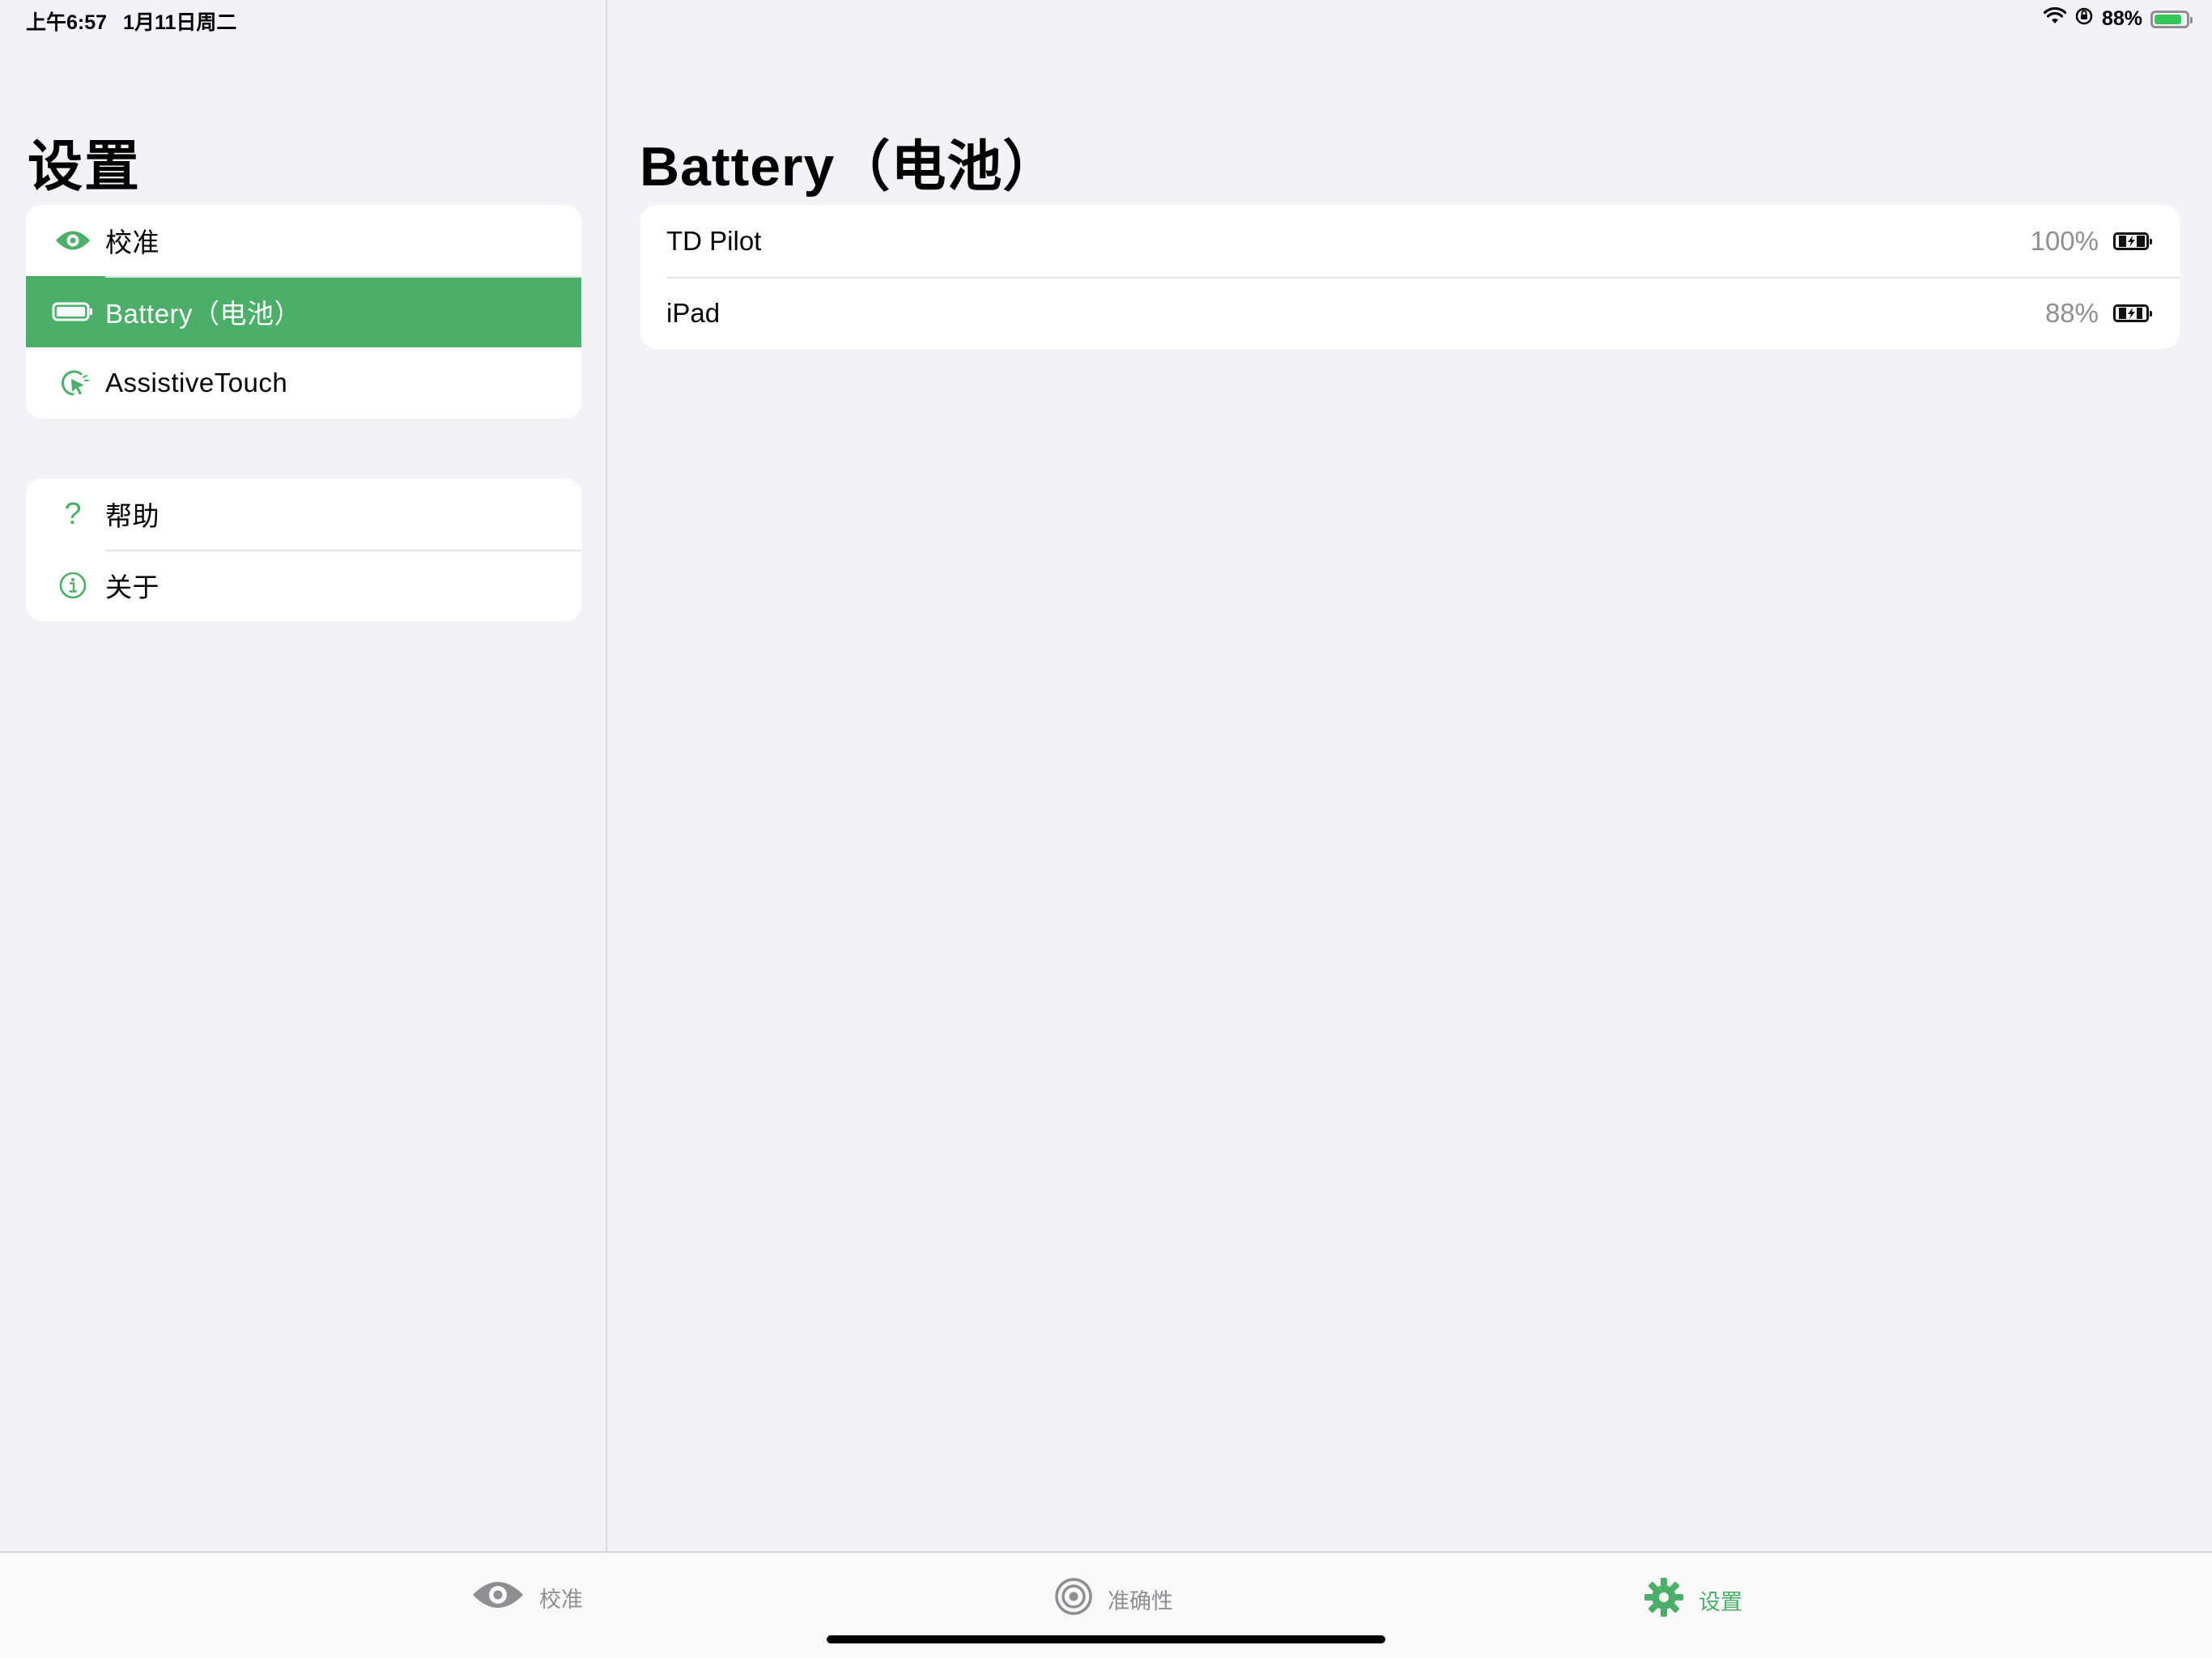 Image resolution: width=2212 pixels, height=1658 pixels. I want to click on sidebar-item-label: AssistiveTouch, so click(197, 382).